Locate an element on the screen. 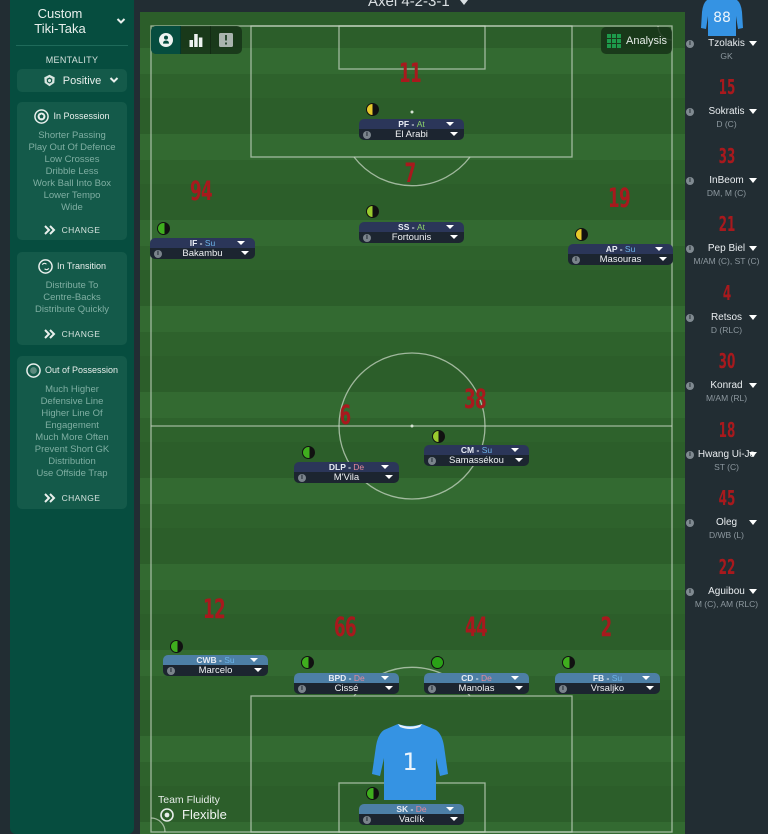 The image size is (768, 834). player-card: FB - Su i Vrsaljko is located at coordinates (607, 683).